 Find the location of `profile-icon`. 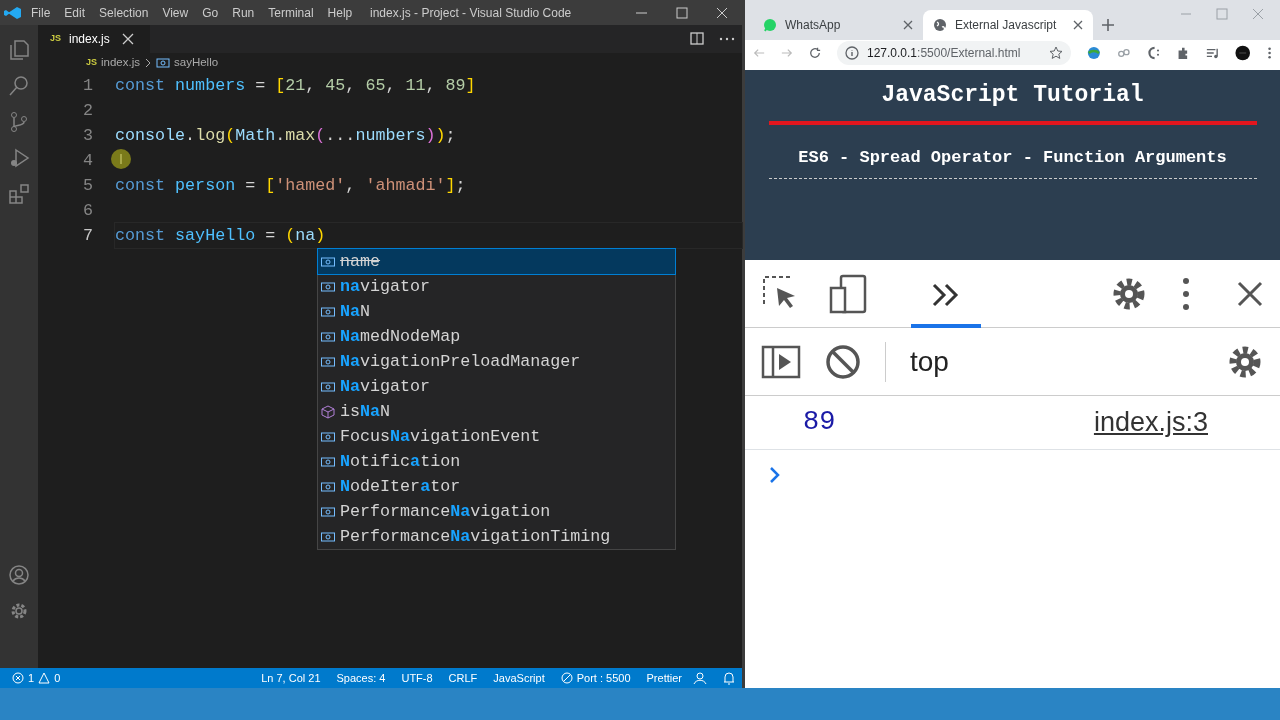

profile-icon is located at coordinates (1243, 53).